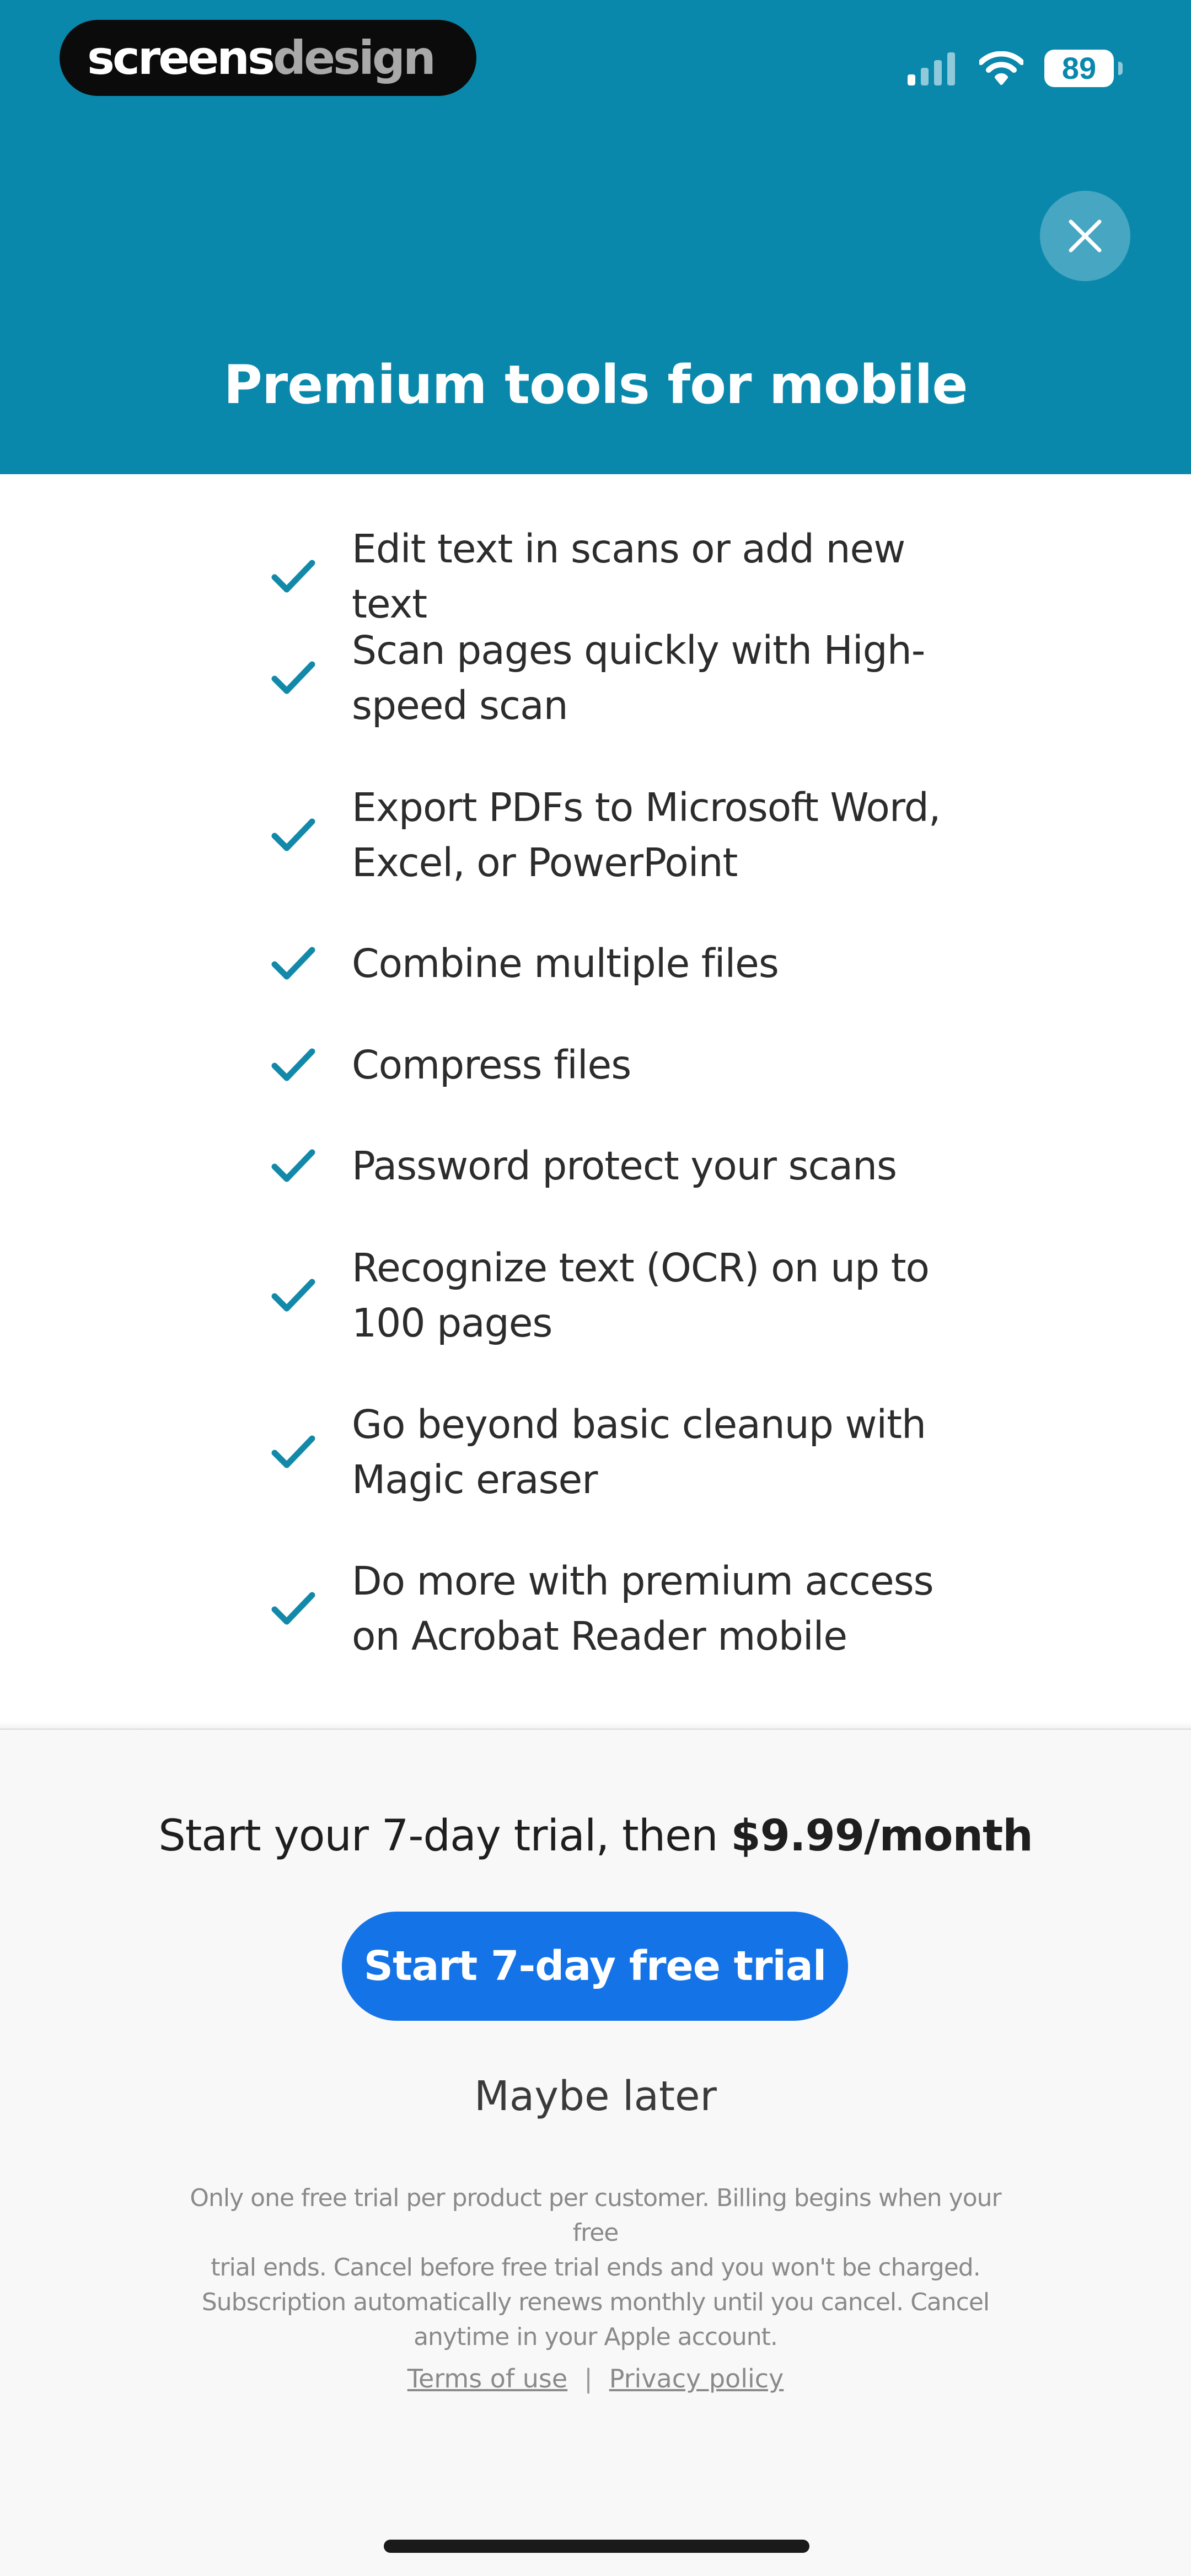 This screenshot has height=2576, width=1191. I want to click on brand-wordmark-part2: design, so click(354, 58).